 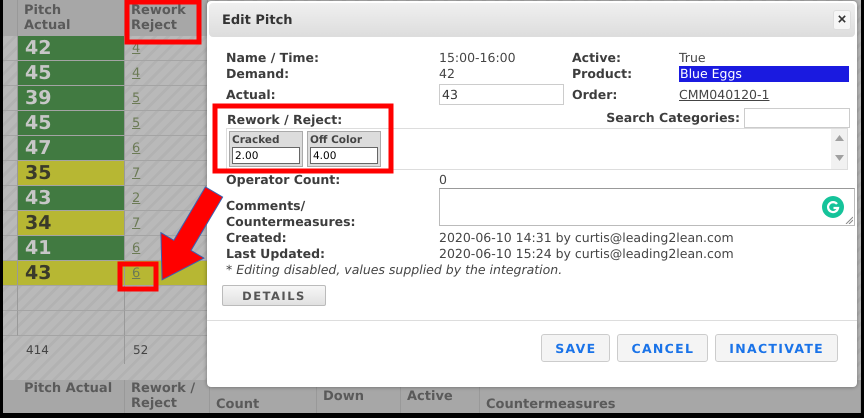 What do you see at coordinates (764, 74) in the screenshot?
I see `field-value: Blue Eggs` at bounding box center [764, 74].